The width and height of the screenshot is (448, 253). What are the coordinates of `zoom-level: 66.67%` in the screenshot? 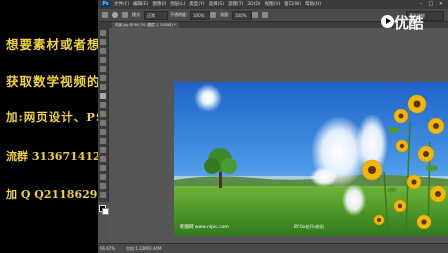 It's located at (107, 248).